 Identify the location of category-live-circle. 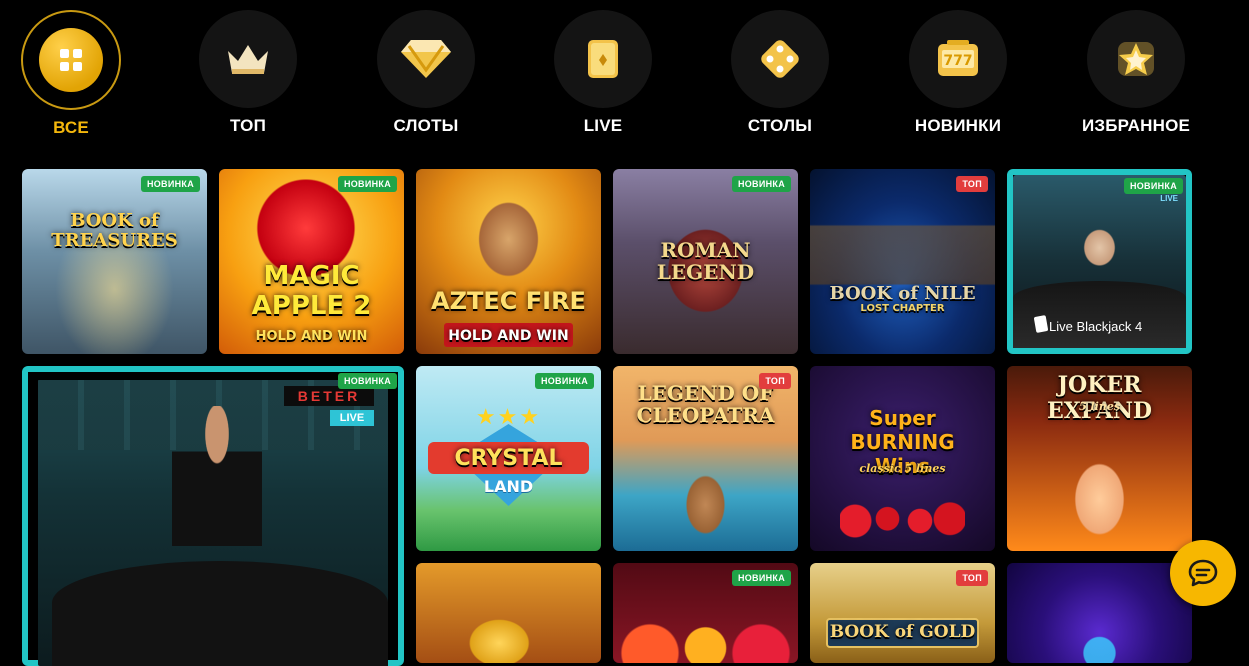
(603, 59).